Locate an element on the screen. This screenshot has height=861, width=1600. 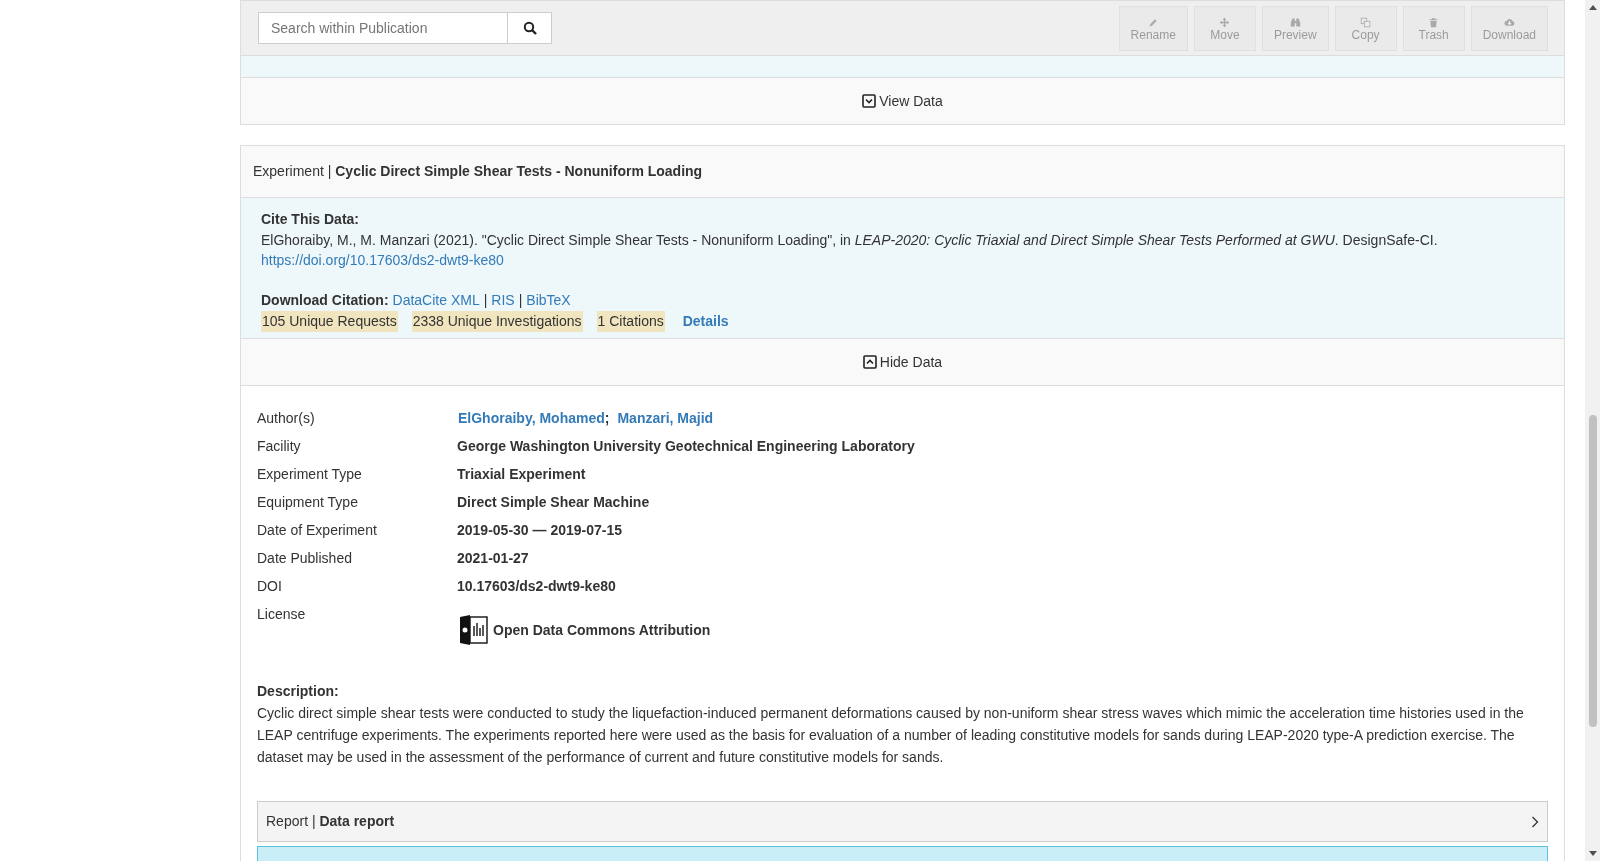
field-value: 10.17603/ds2-dwt9-ke80 is located at coordinates (536, 586).